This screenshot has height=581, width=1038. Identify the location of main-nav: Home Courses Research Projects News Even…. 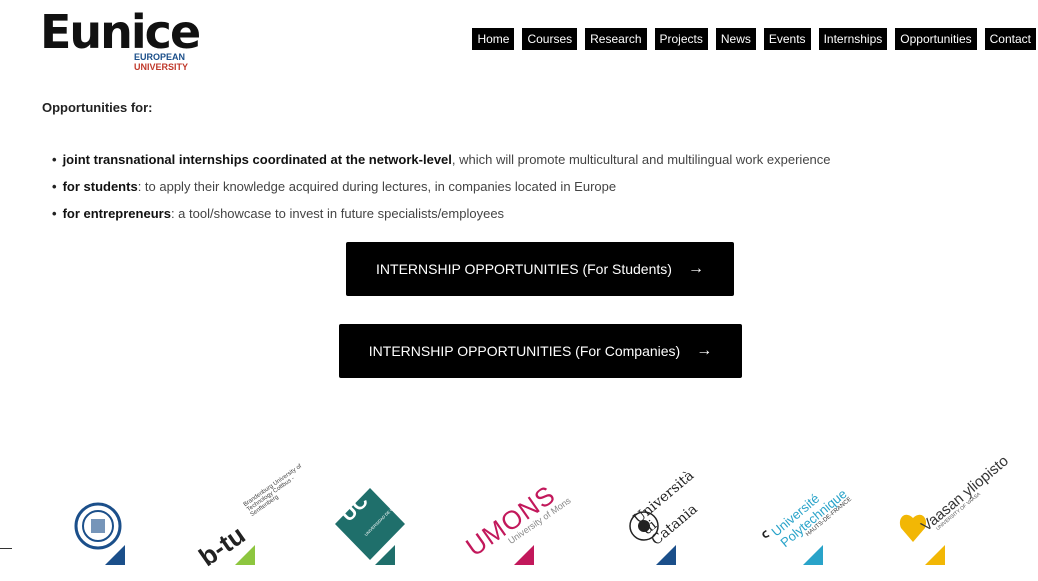
(754, 39).